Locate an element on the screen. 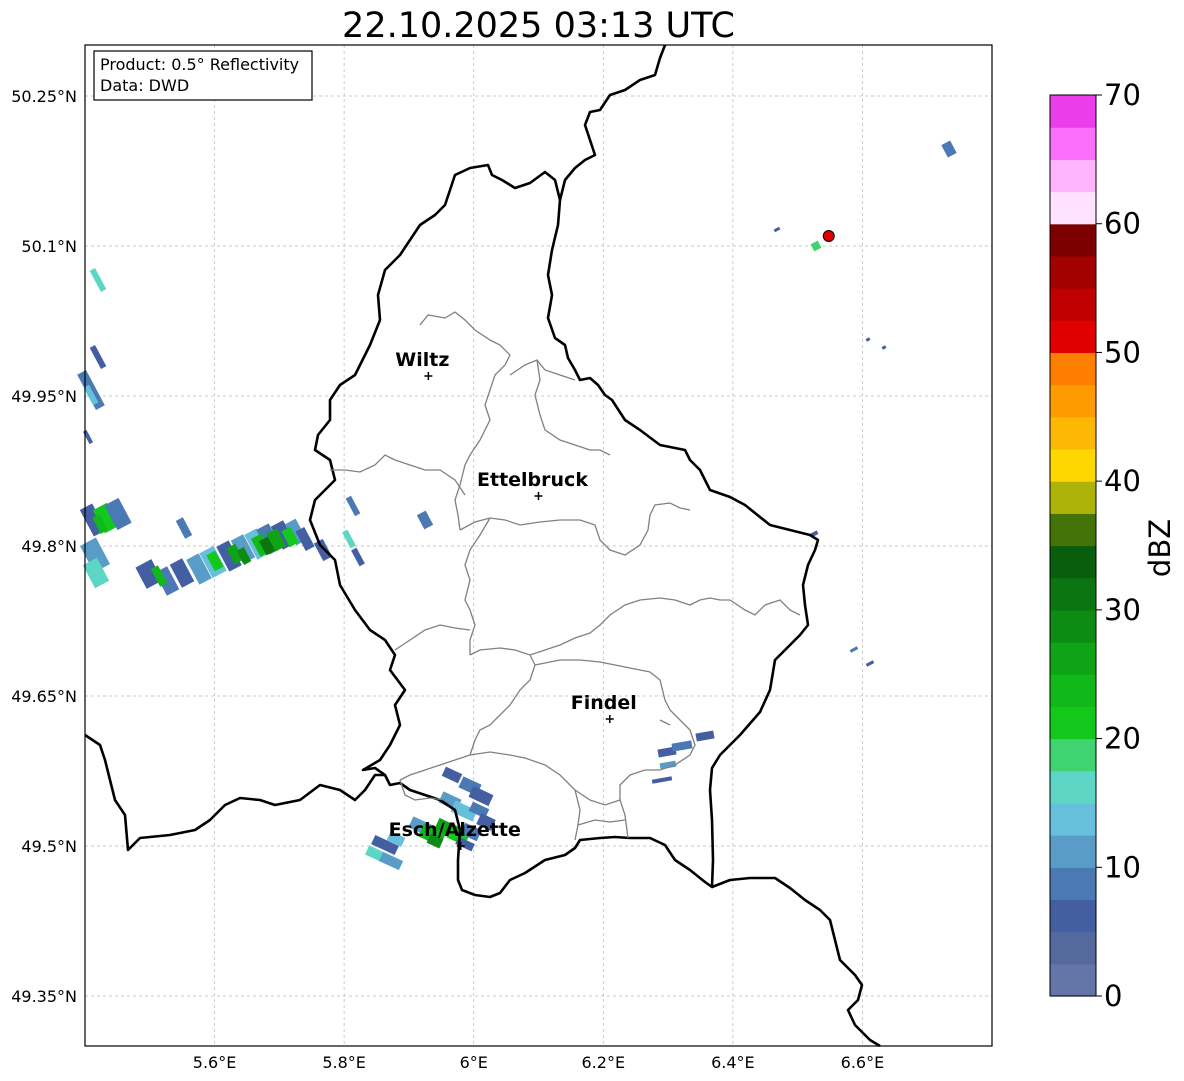 This screenshot has width=1184, height=1081. german-border-south is located at coordinates (796, 962).